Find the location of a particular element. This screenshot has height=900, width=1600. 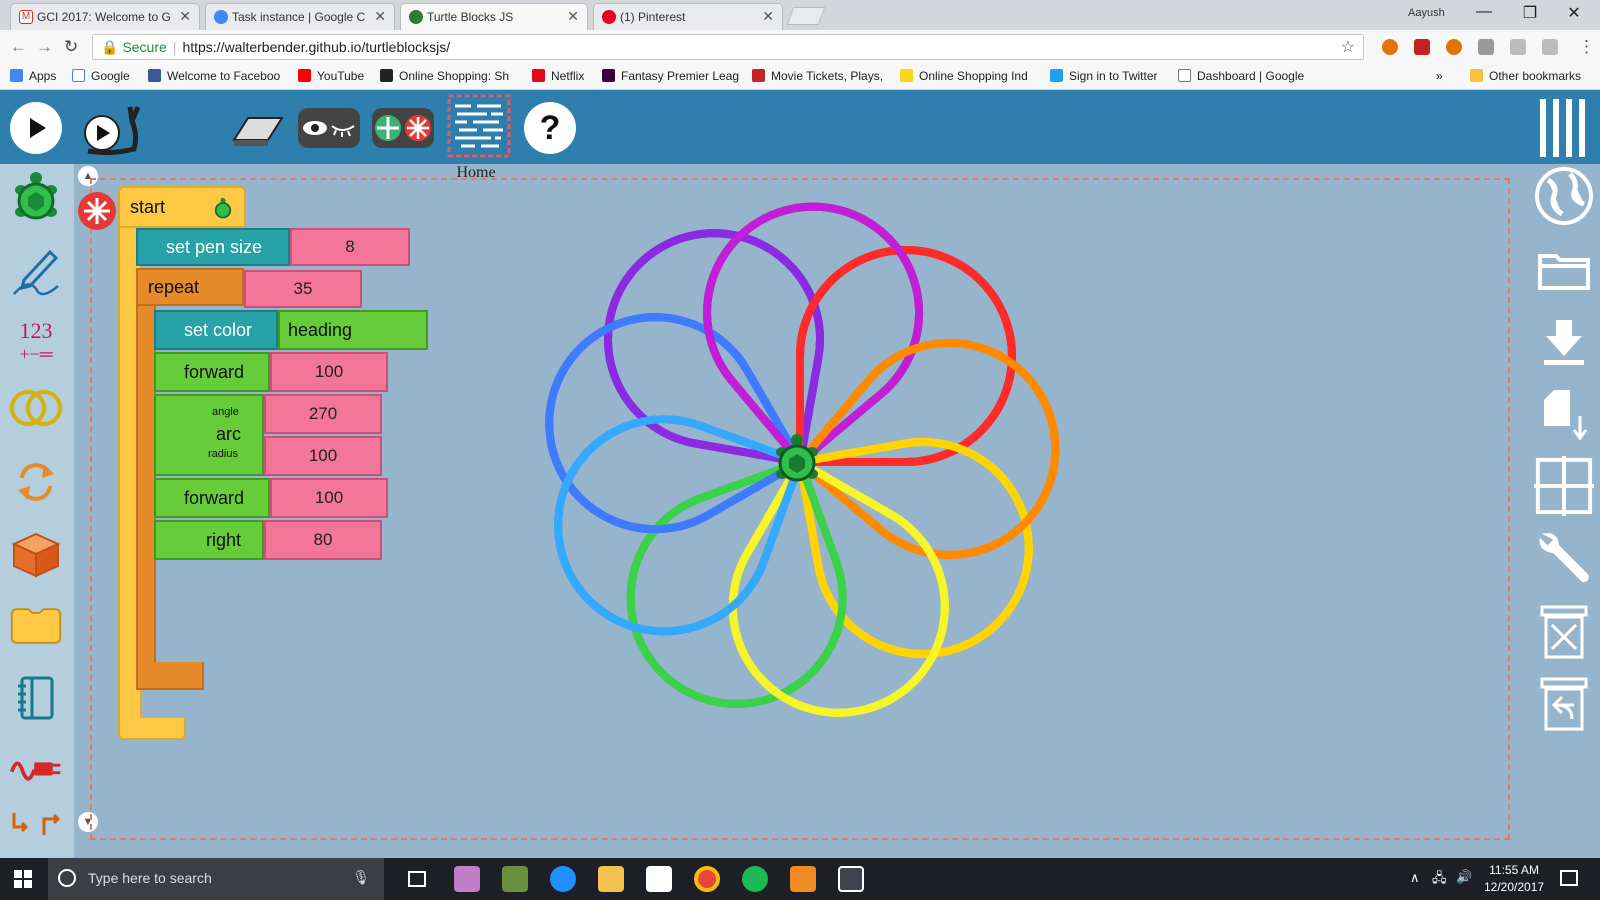

help-button: ? is located at coordinates (550, 128).